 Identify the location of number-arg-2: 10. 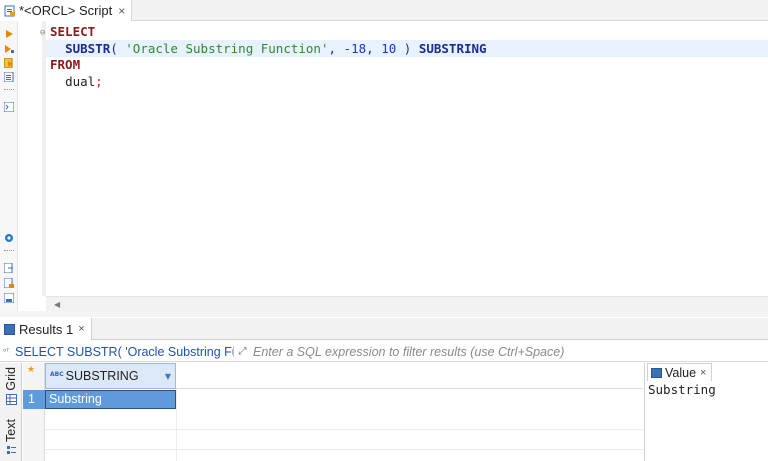
(389, 48).